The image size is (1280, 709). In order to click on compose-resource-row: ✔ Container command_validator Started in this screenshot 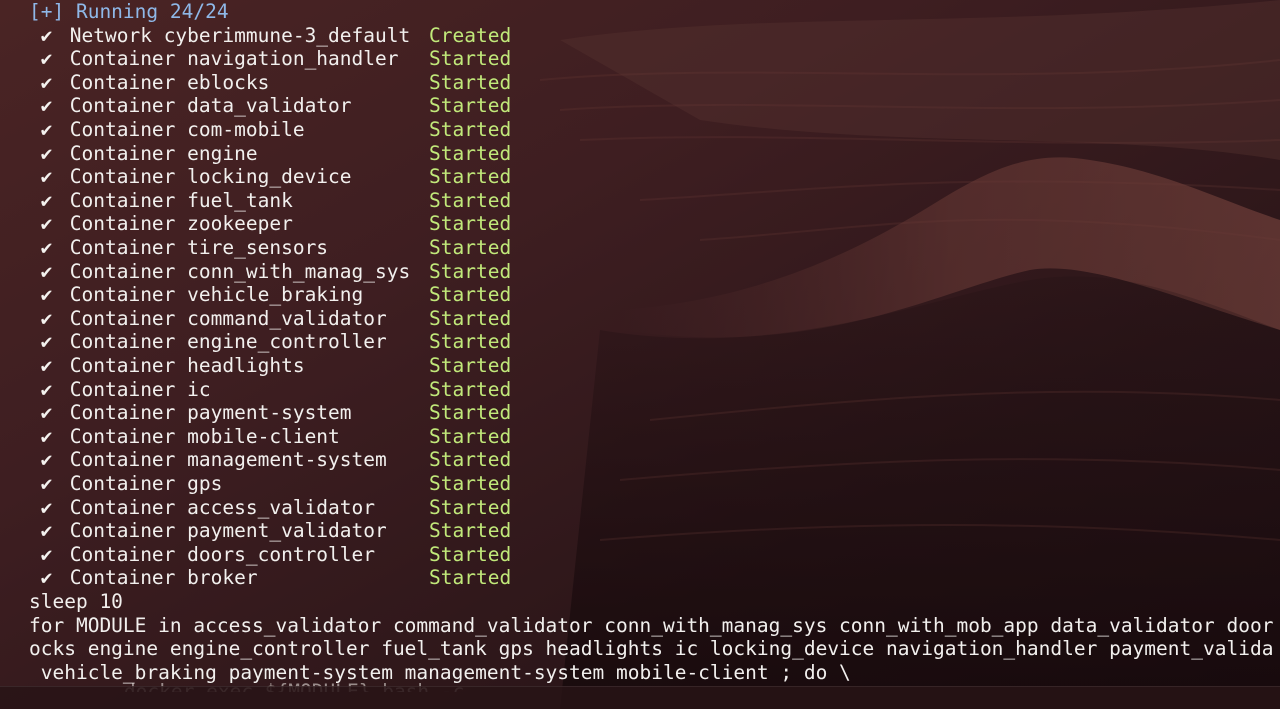, I will do `click(273, 318)`.